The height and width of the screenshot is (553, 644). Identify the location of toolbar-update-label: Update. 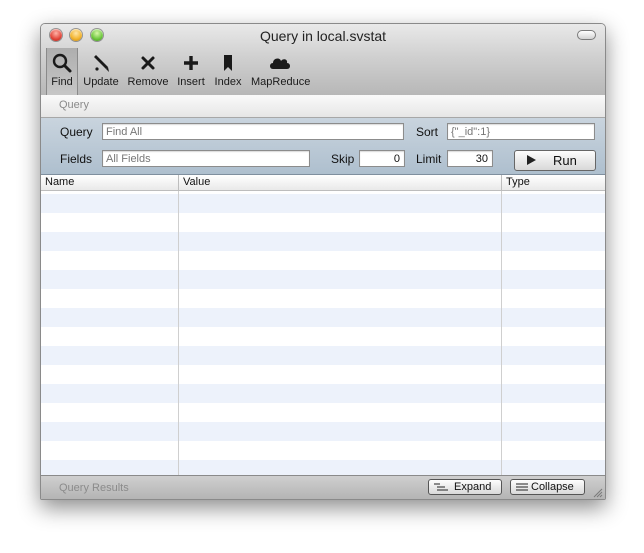
(101, 82).